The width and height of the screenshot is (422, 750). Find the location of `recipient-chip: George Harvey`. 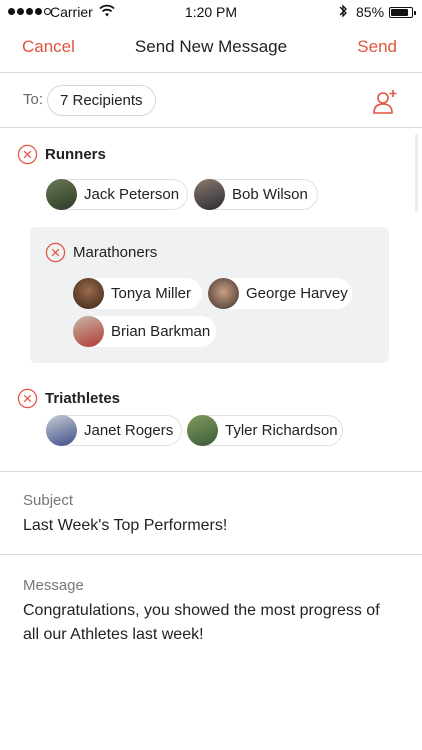

recipient-chip: George Harvey is located at coordinates (280, 293).